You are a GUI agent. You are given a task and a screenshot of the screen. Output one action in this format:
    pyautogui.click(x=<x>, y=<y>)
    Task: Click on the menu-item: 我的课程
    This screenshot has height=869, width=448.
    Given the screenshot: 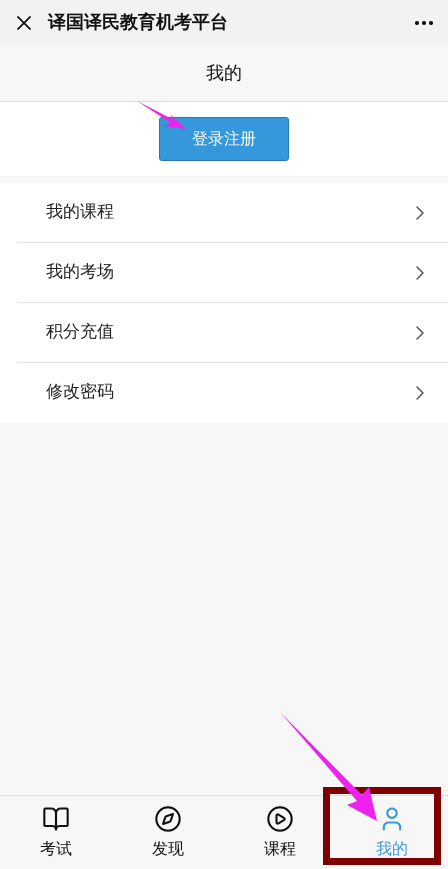 What is the action you would take?
    pyautogui.click(x=233, y=213)
    